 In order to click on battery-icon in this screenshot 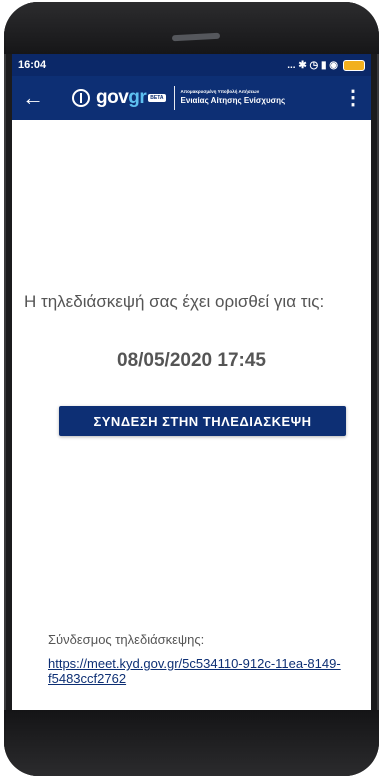, I will do `click(354, 65)`.